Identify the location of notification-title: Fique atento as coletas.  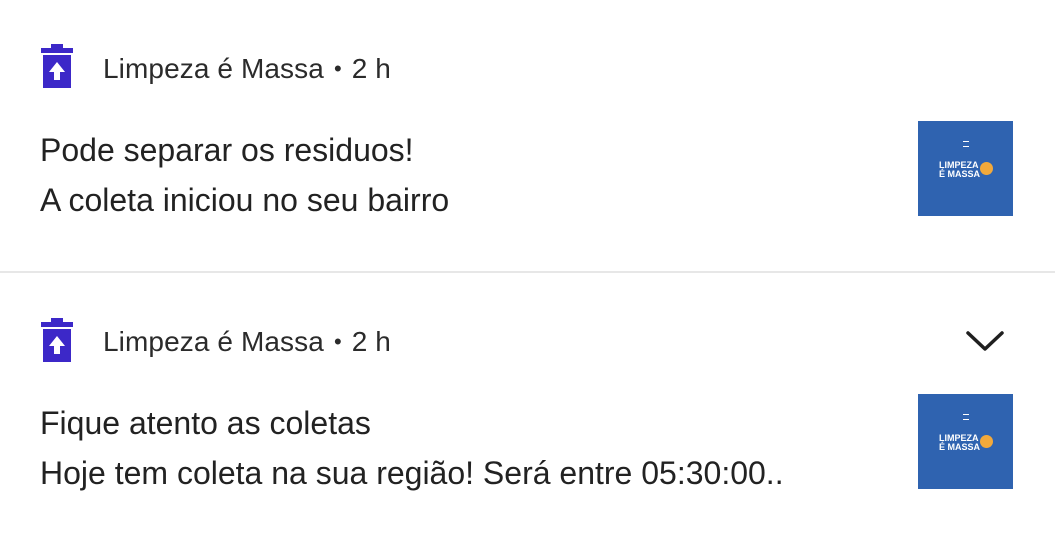
(205, 423).